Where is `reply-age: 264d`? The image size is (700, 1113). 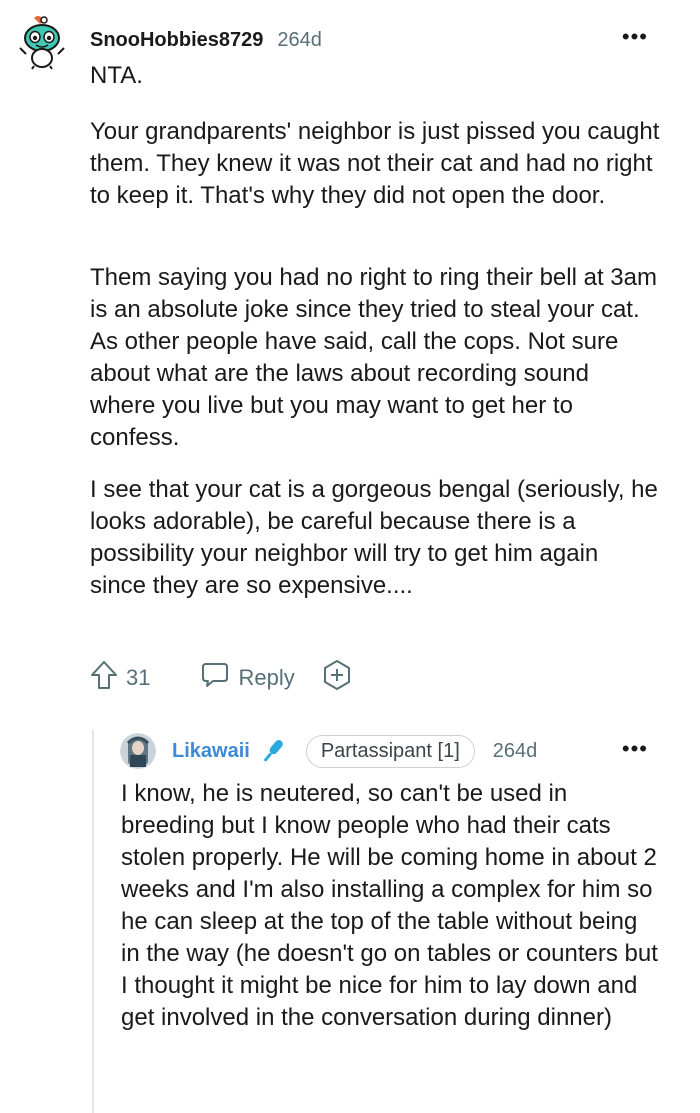 reply-age: 264d is located at coordinates (515, 750).